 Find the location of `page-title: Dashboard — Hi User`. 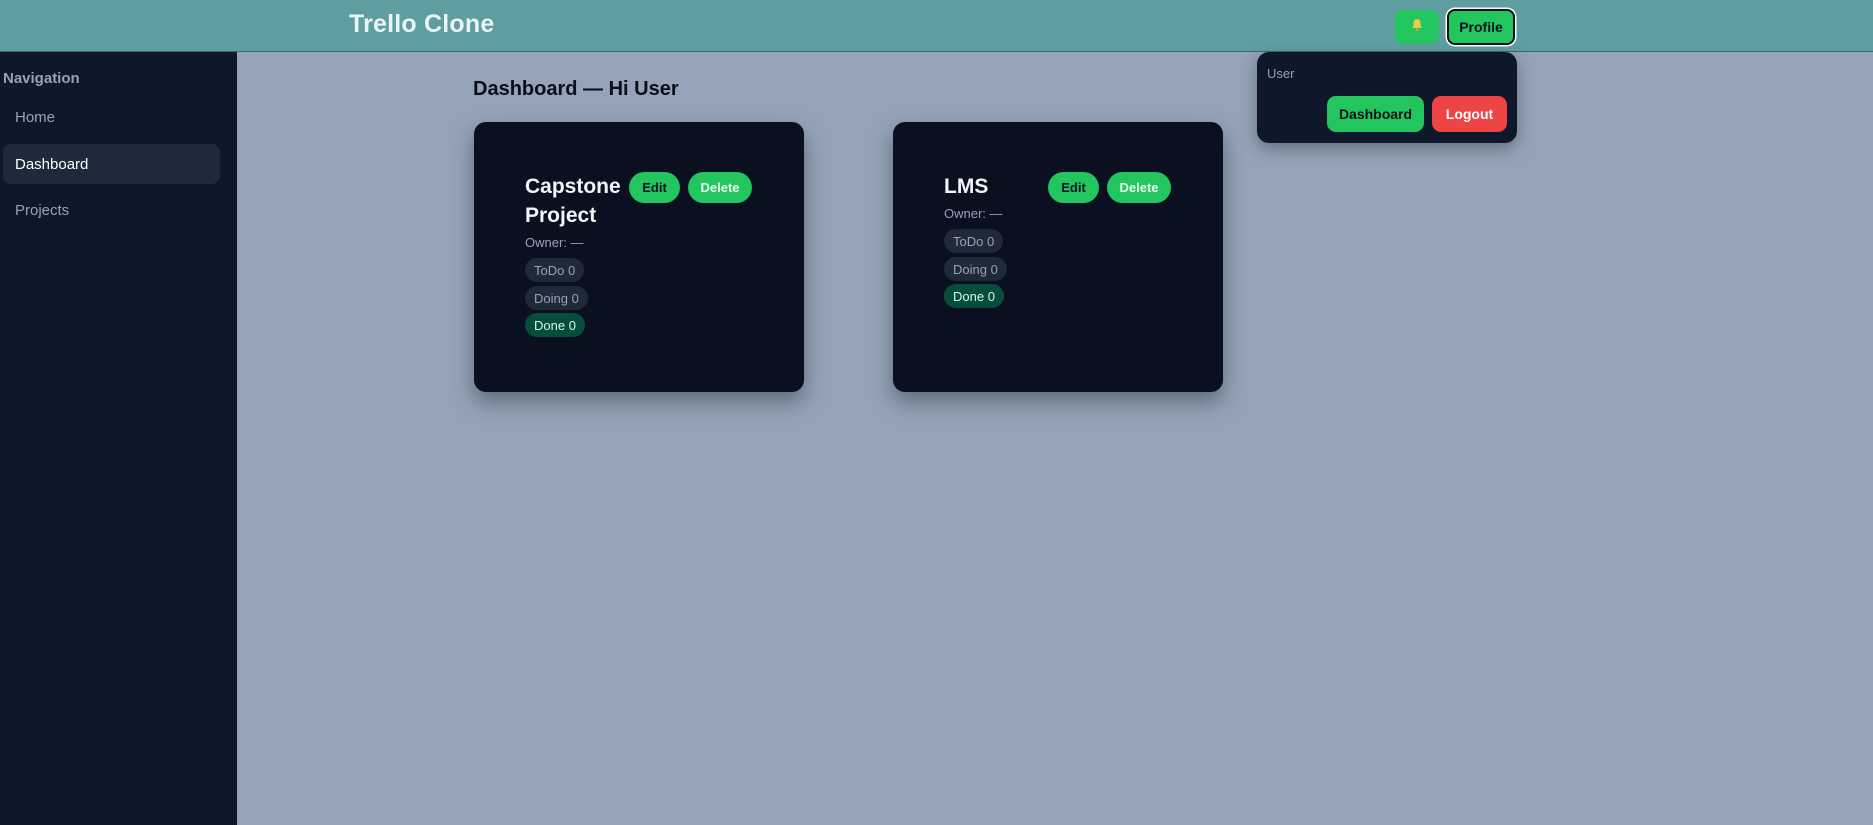

page-title: Dashboard — Hi User is located at coordinates (576, 89).